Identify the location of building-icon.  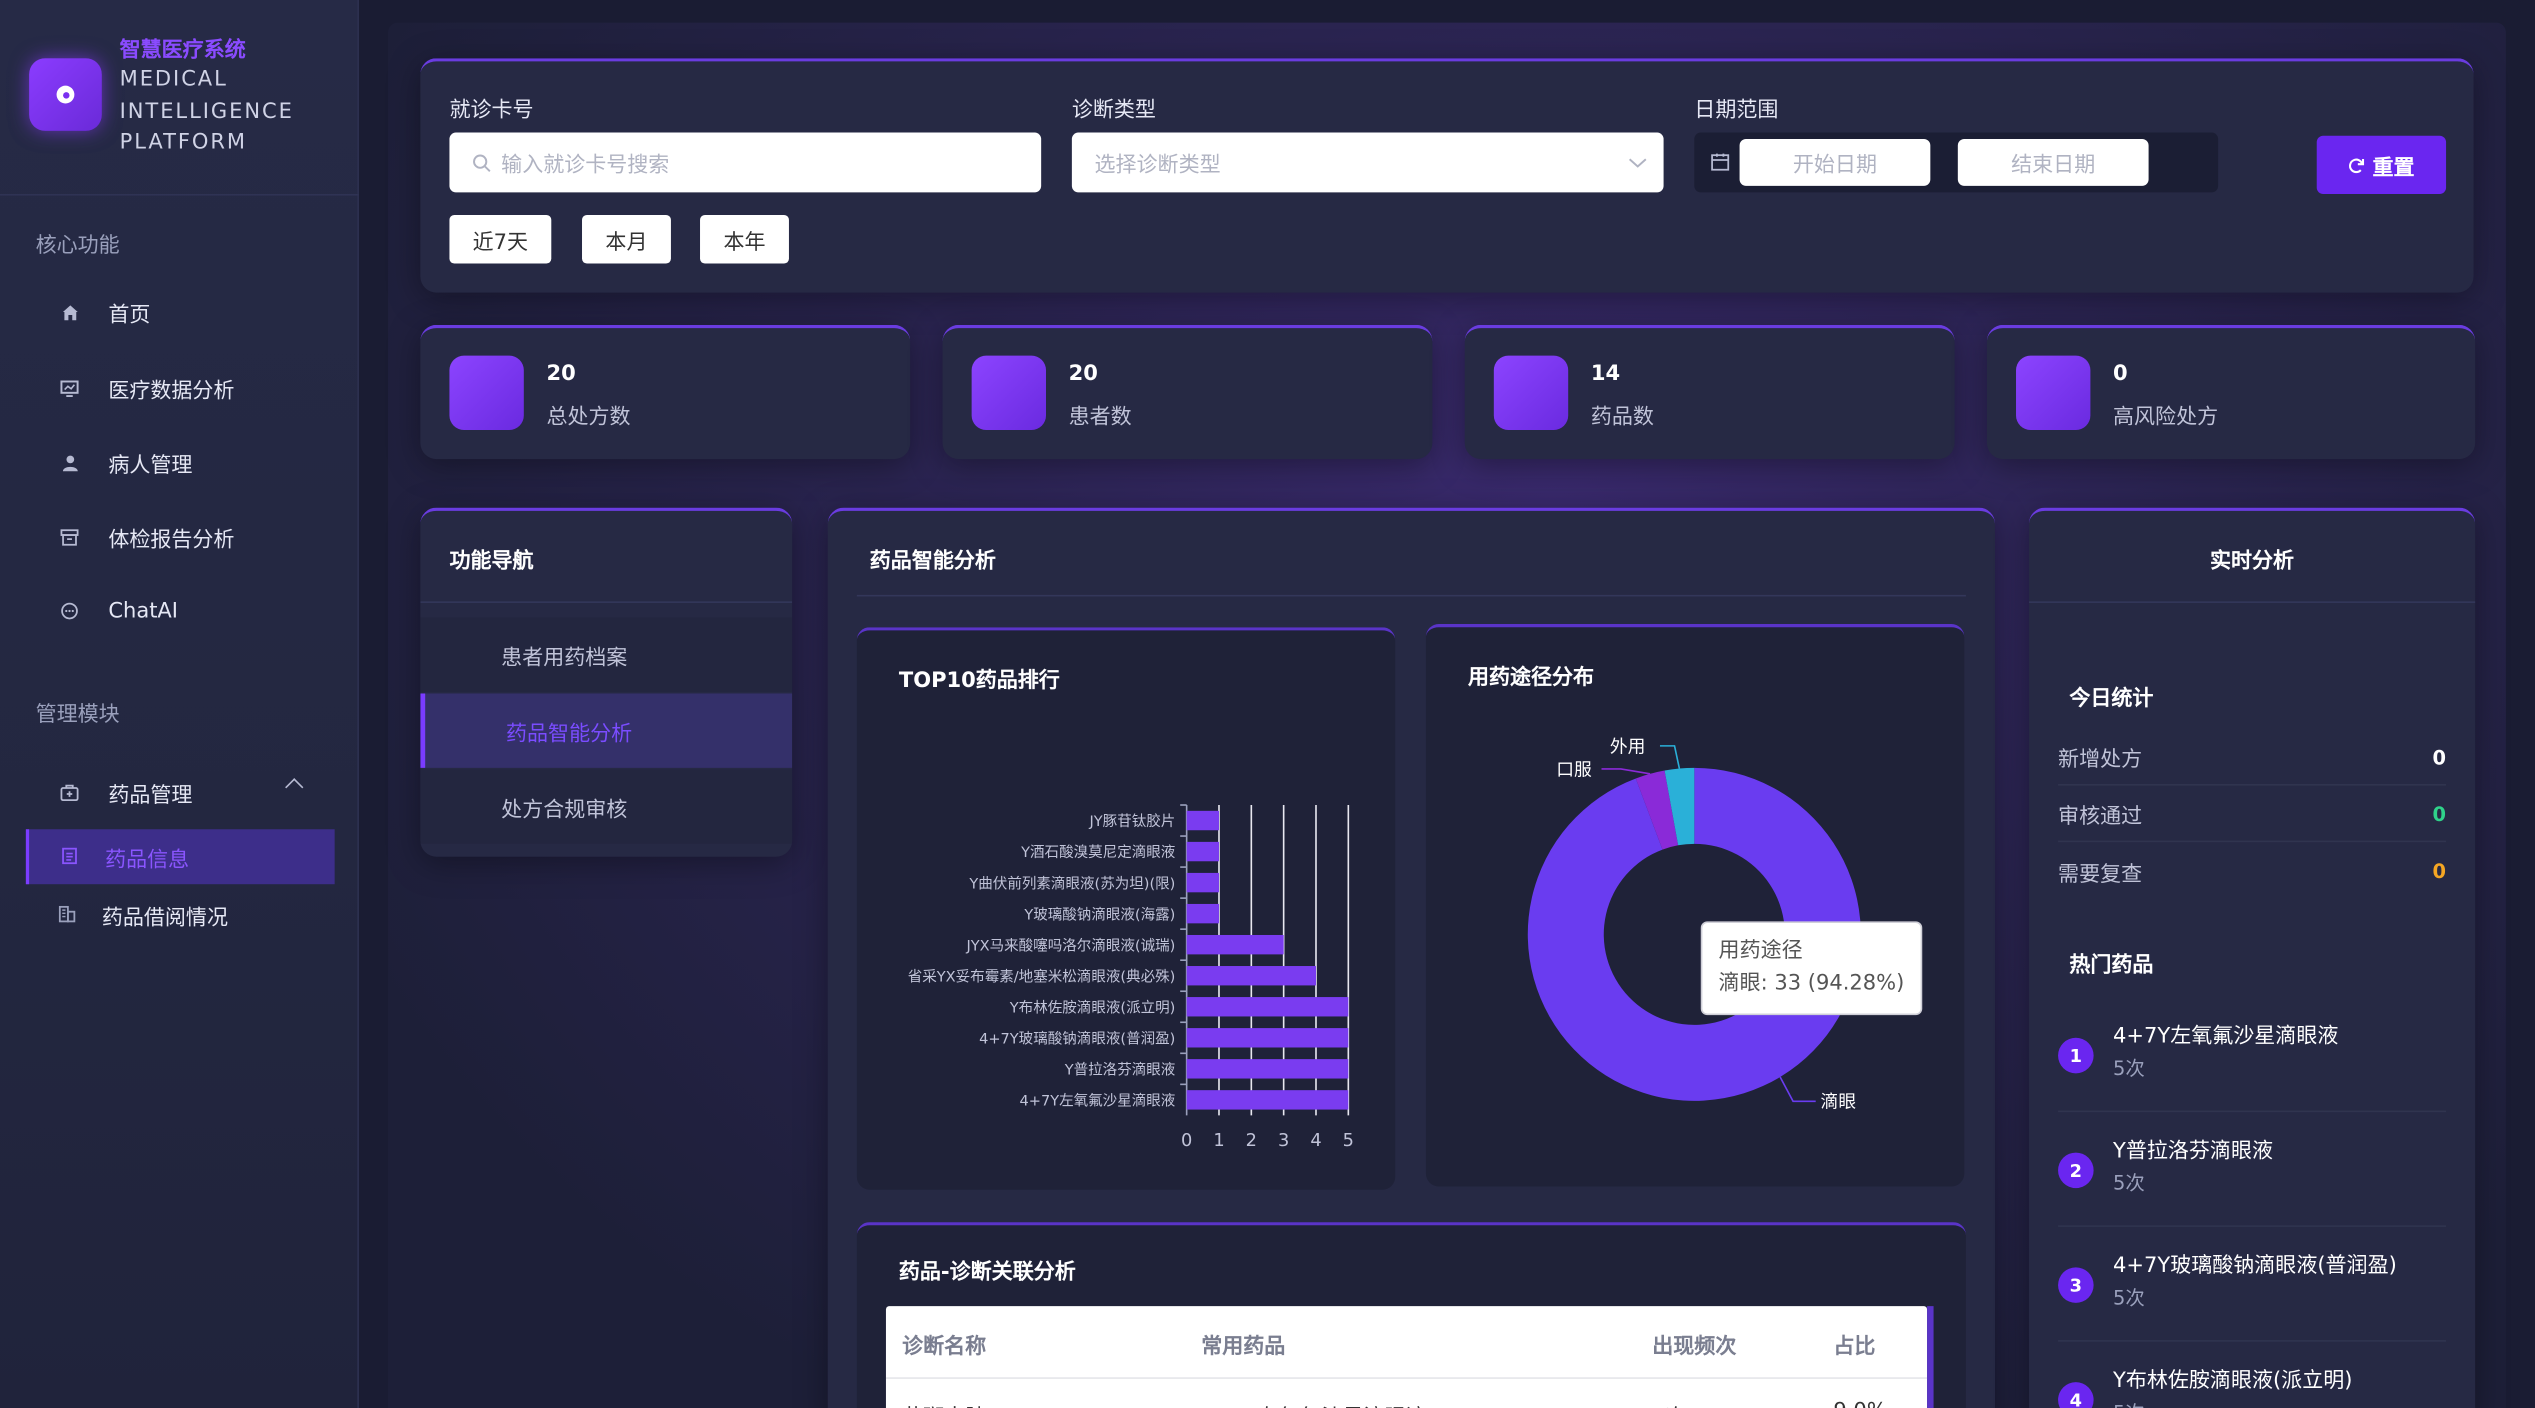
(67, 914).